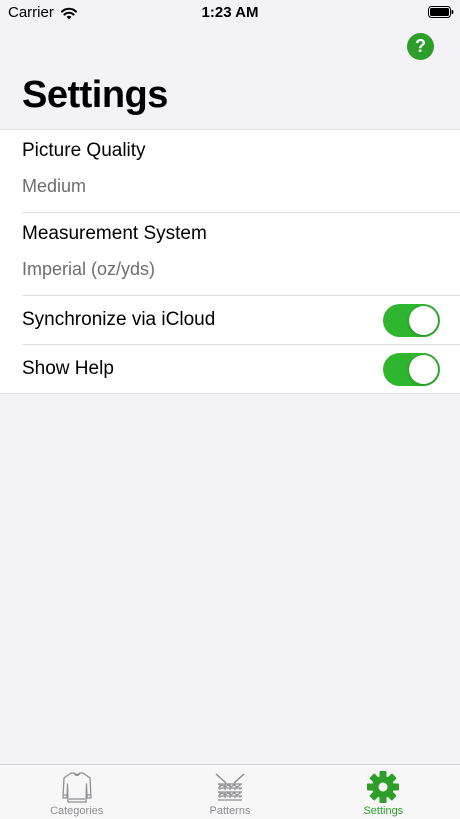  What do you see at coordinates (241, 369) in the screenshot?
I see `show-help-row: Show Help` at bounding box center [241, 369].